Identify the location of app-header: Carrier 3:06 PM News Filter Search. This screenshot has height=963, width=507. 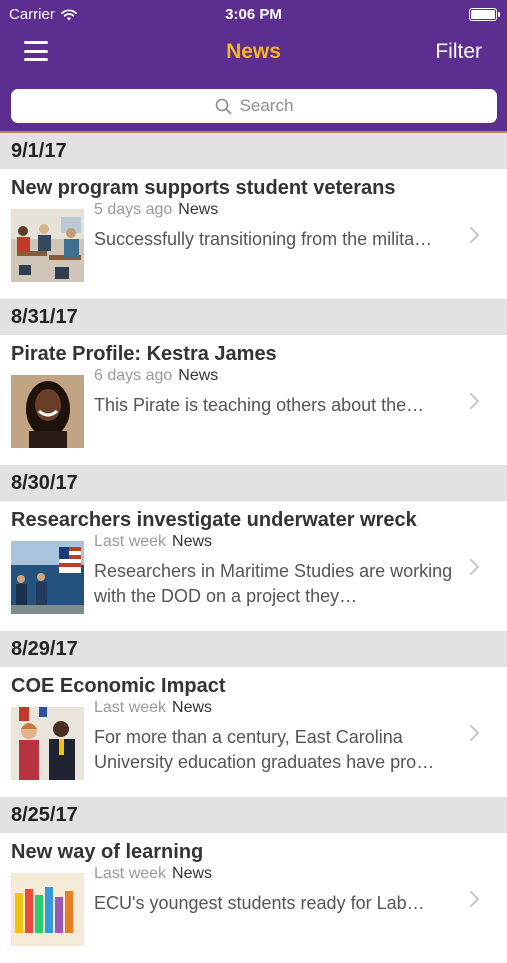
(253, 66).